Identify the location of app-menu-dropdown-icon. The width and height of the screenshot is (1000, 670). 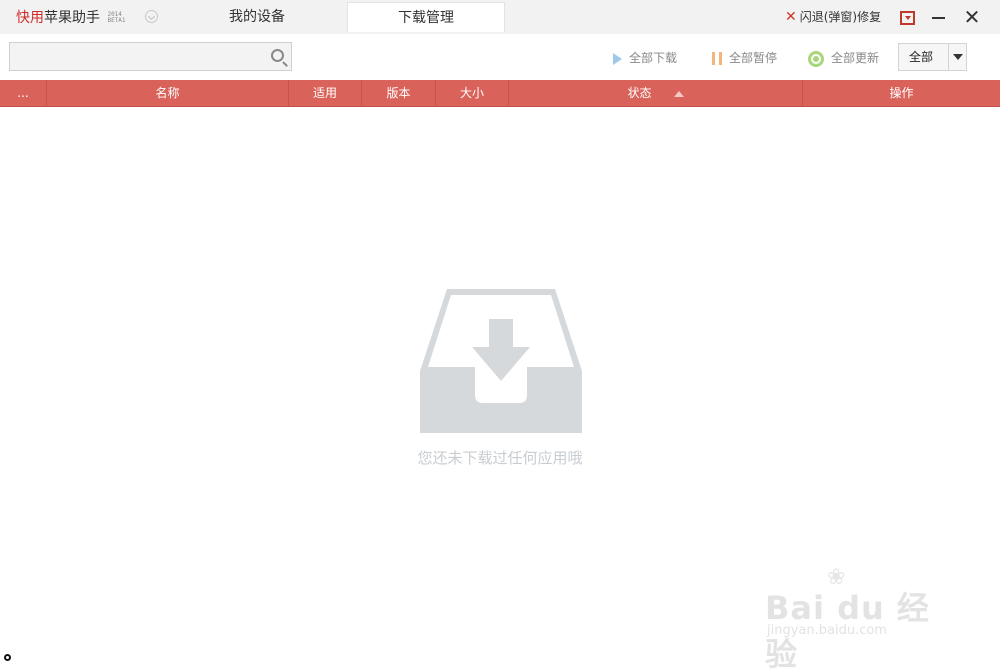
(151, 16).